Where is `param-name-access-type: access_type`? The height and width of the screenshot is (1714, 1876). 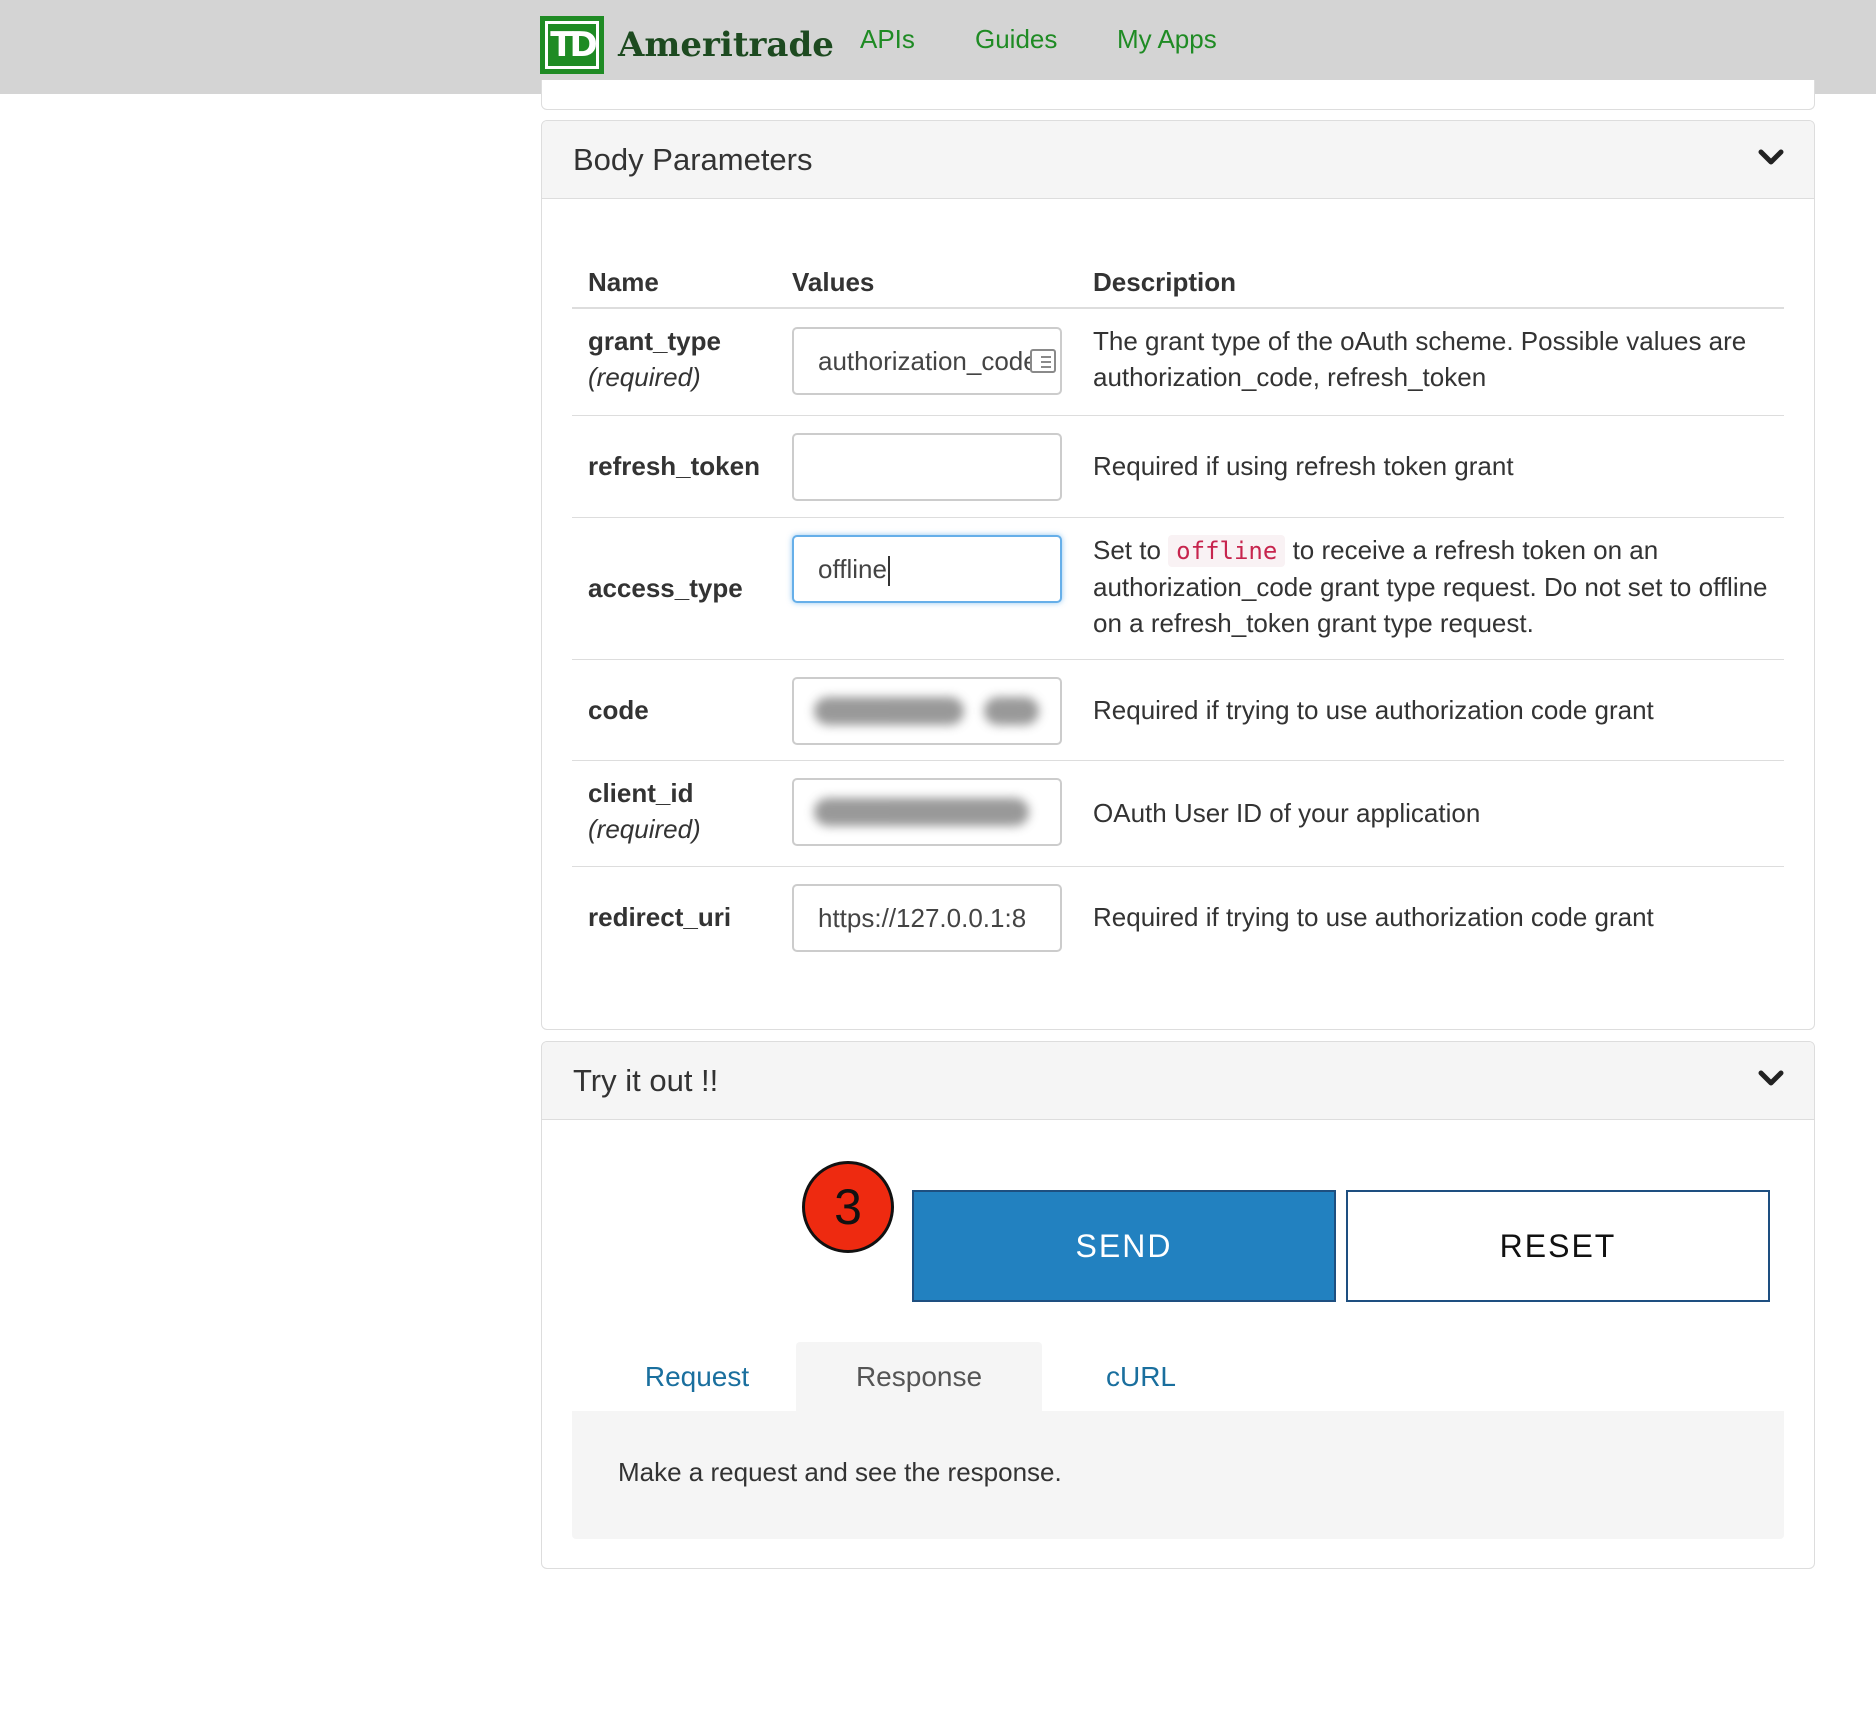 param-name-access-type: access_type is located at coordinates (665, 588).